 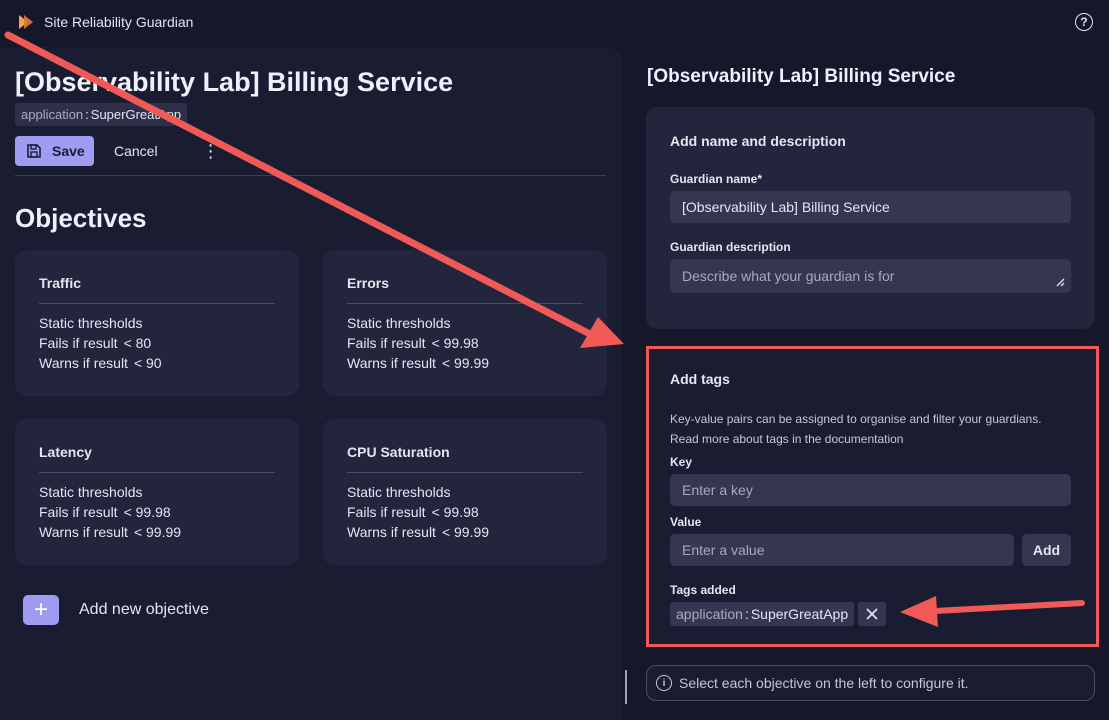 I want to click on app-title: Site Reliability Guardian, so click(x=119, y=22).